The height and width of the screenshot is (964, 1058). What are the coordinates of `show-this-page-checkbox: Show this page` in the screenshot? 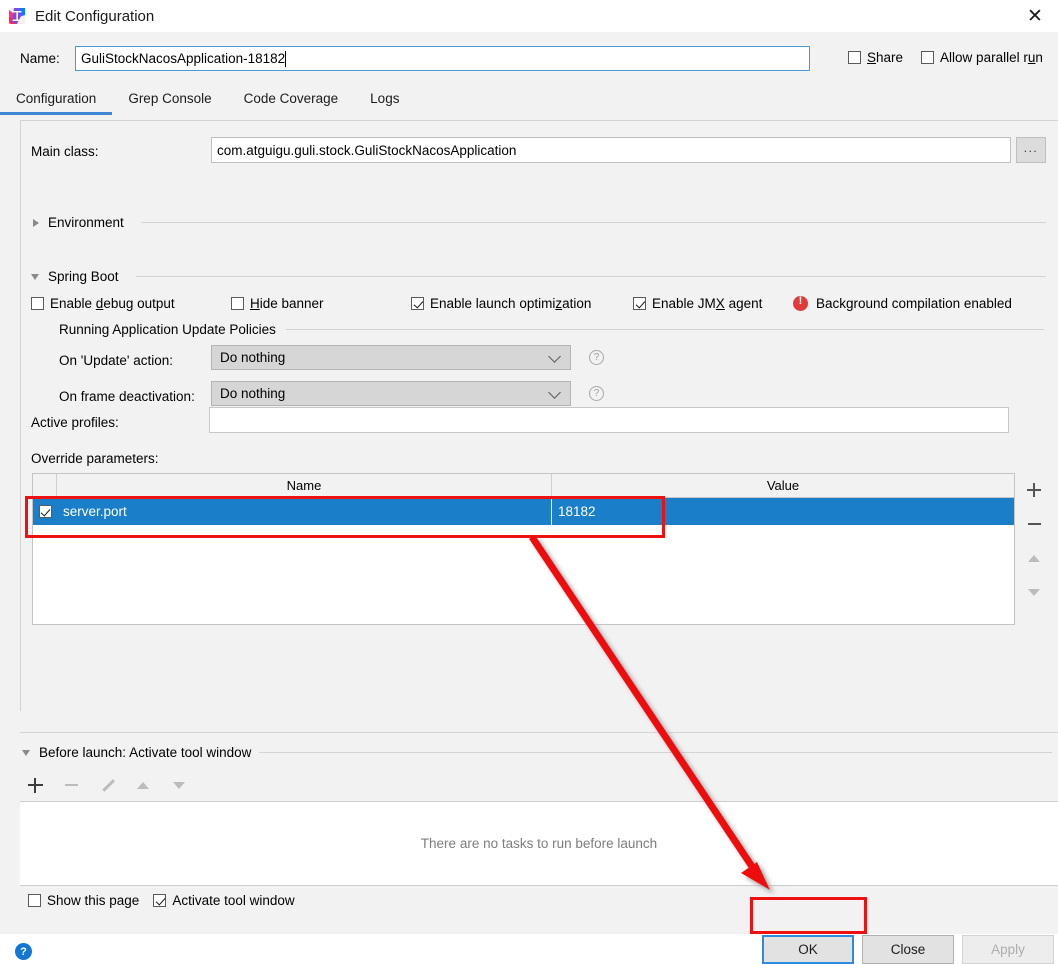 It's located at (83, 900).